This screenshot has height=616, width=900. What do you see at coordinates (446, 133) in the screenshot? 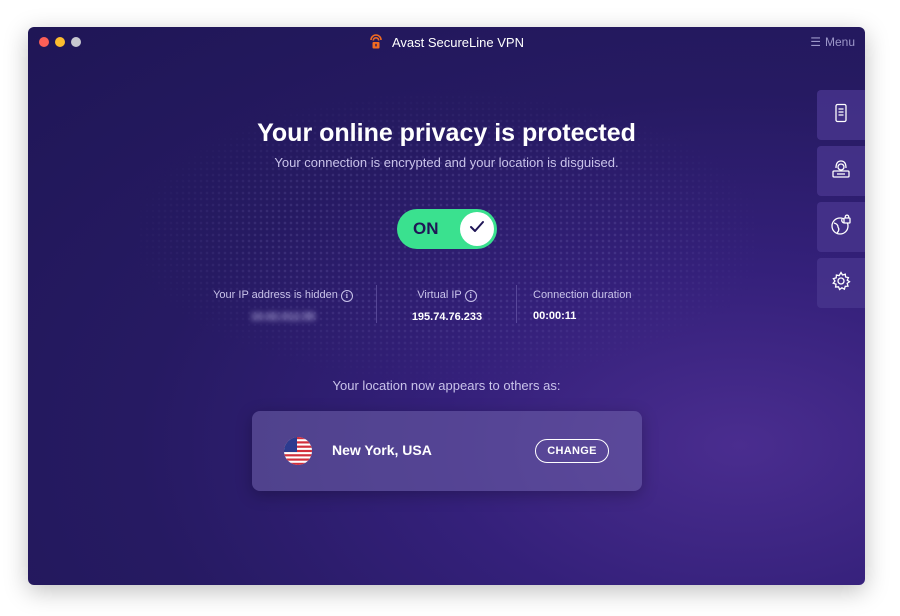
I see `status-headline: Your online privacy is protected` at bounding box center [446, 133].